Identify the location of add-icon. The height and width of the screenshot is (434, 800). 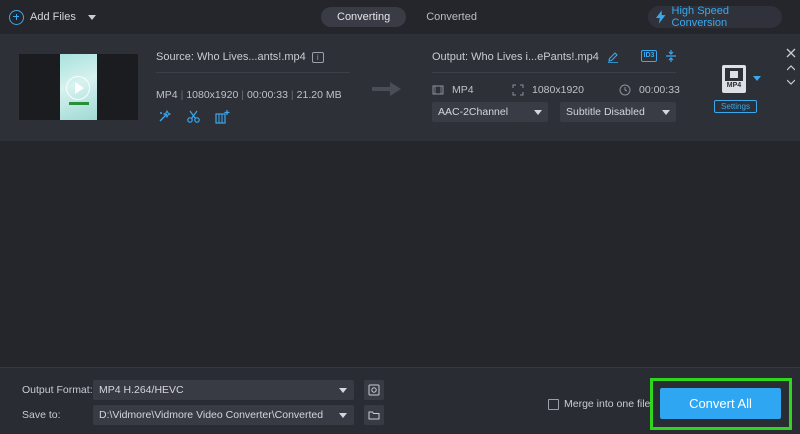
(16, 17).